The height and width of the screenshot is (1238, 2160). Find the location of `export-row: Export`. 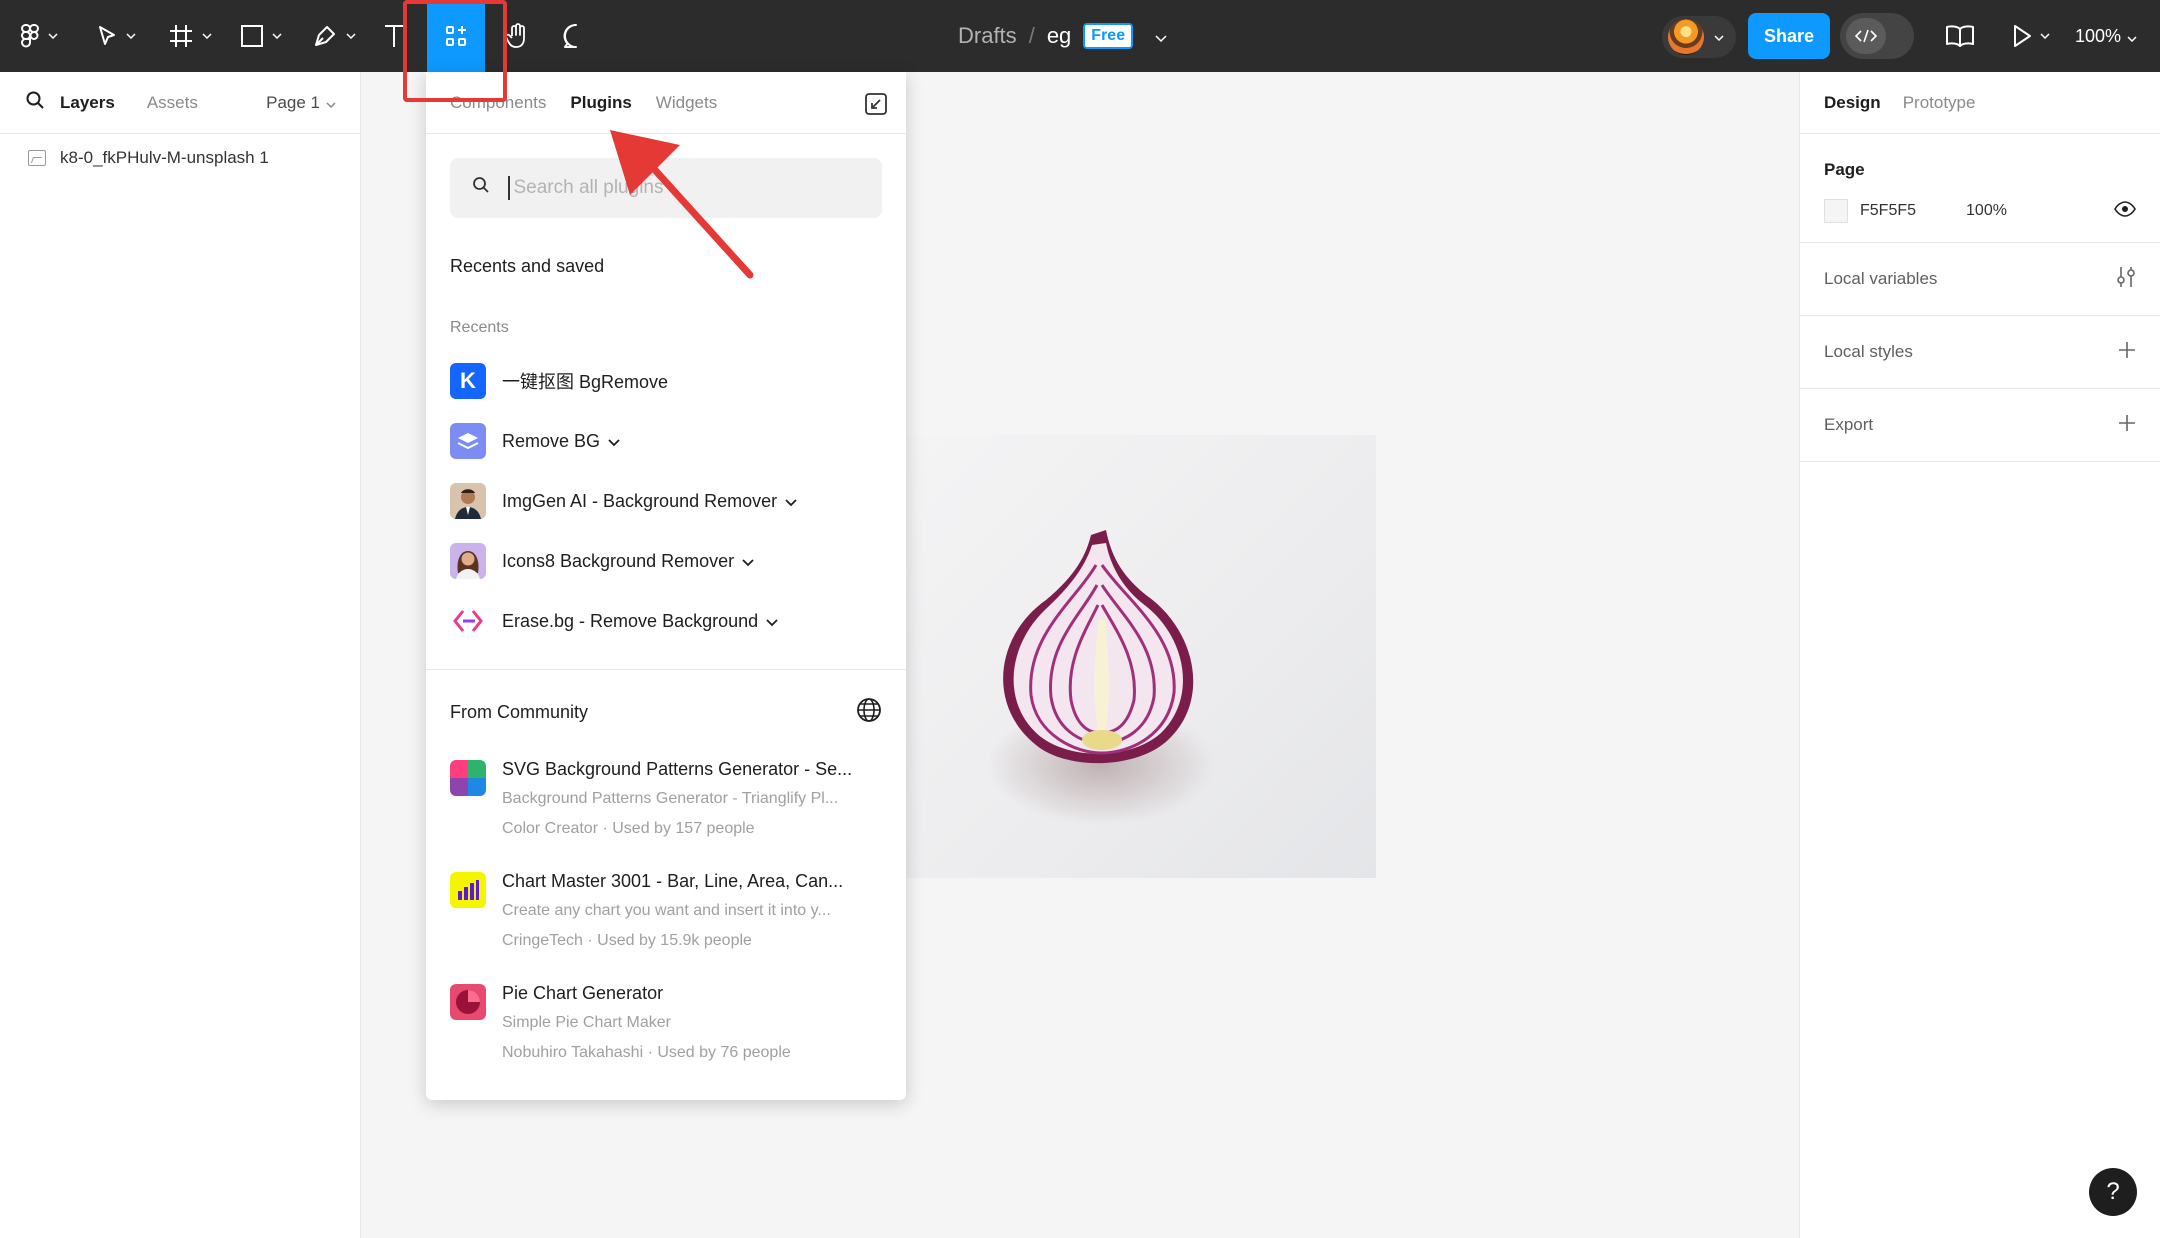

export-row: Export is located at coordinates (1980, 425).